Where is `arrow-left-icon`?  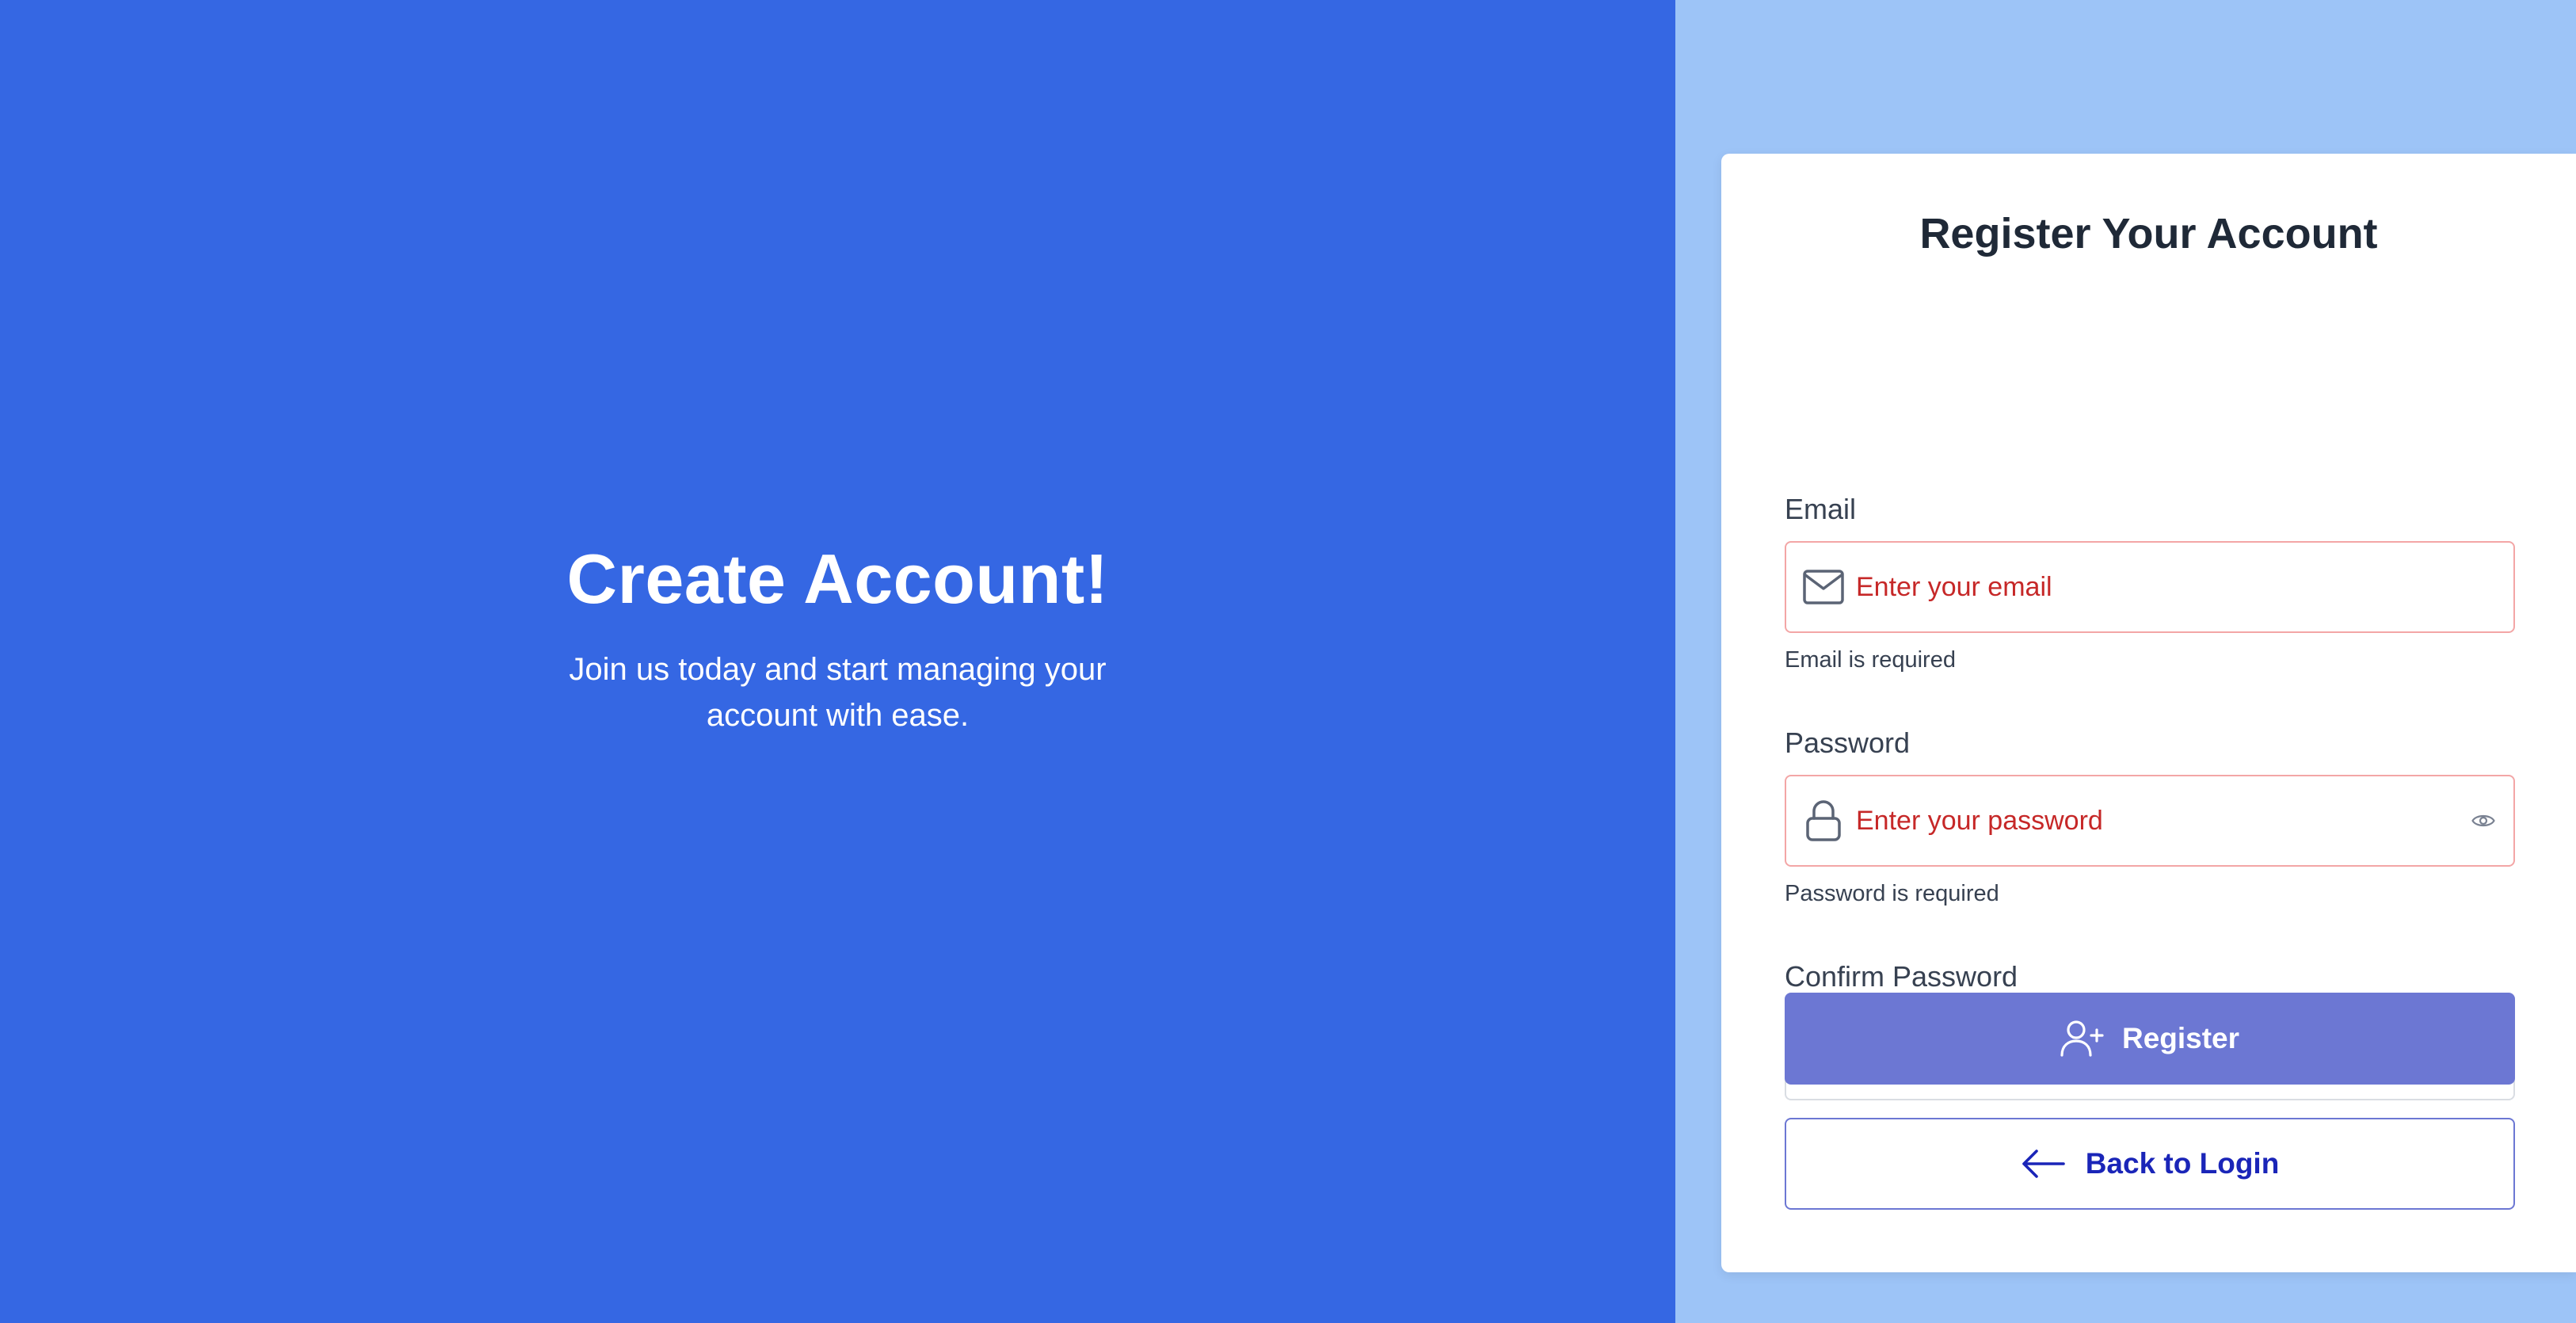
arrow-left-icon is located at coordinates (2043, 1164).